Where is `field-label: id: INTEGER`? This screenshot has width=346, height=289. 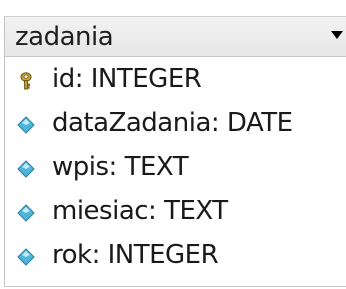 field-label: id: INTEGER is located at coordinates (127, 79).